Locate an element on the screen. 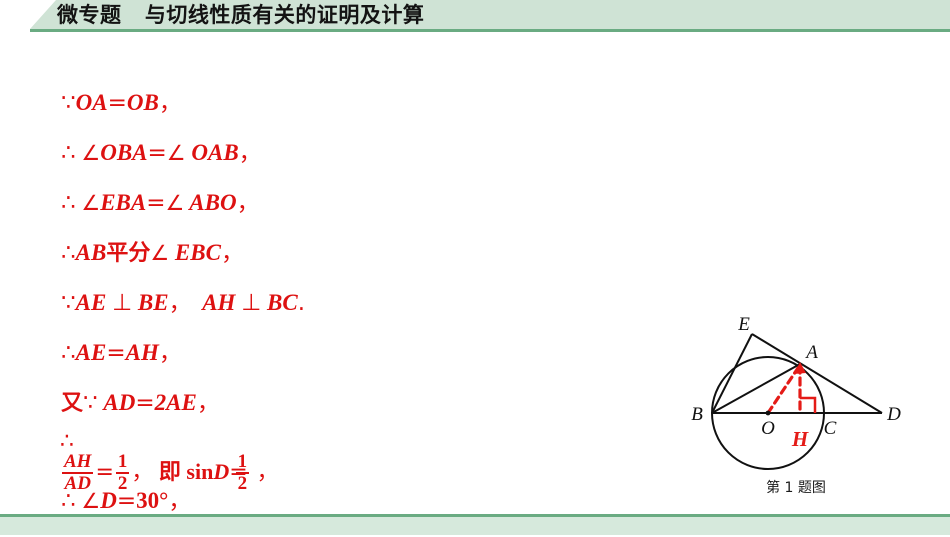 This screenshot has height=537, width=950. fraction-numerator: 1 is located at coordinates (242, 461).